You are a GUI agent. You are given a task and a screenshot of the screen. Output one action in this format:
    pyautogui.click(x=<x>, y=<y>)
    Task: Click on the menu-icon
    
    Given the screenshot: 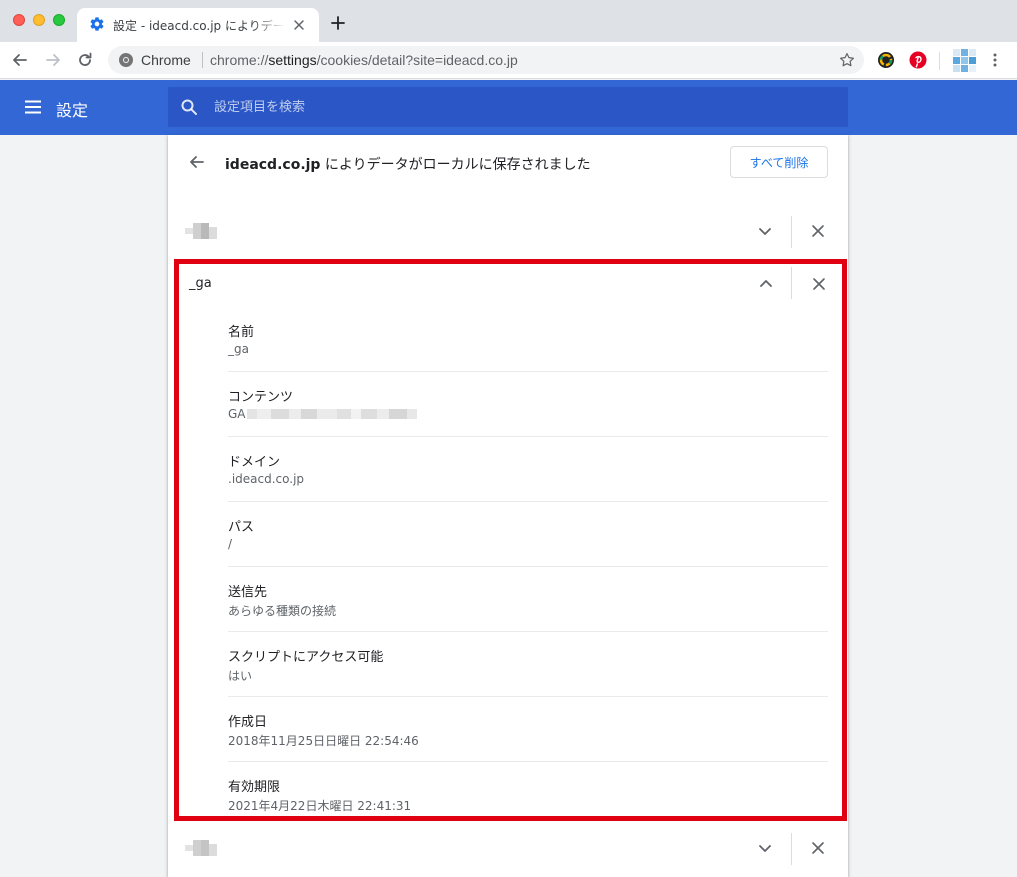 What is the action you would take?
    pyautogui.click(x=33, y=107)
    